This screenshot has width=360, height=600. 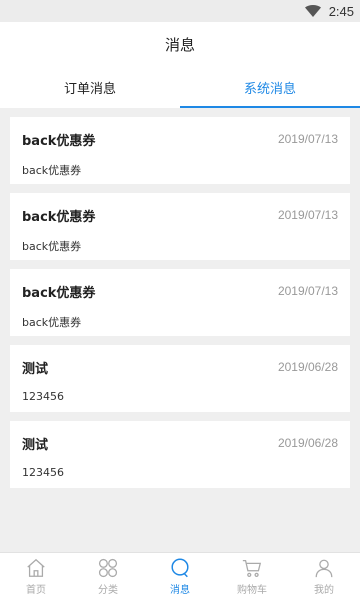 I want to click on user-icon, so click(x=324, y=568).